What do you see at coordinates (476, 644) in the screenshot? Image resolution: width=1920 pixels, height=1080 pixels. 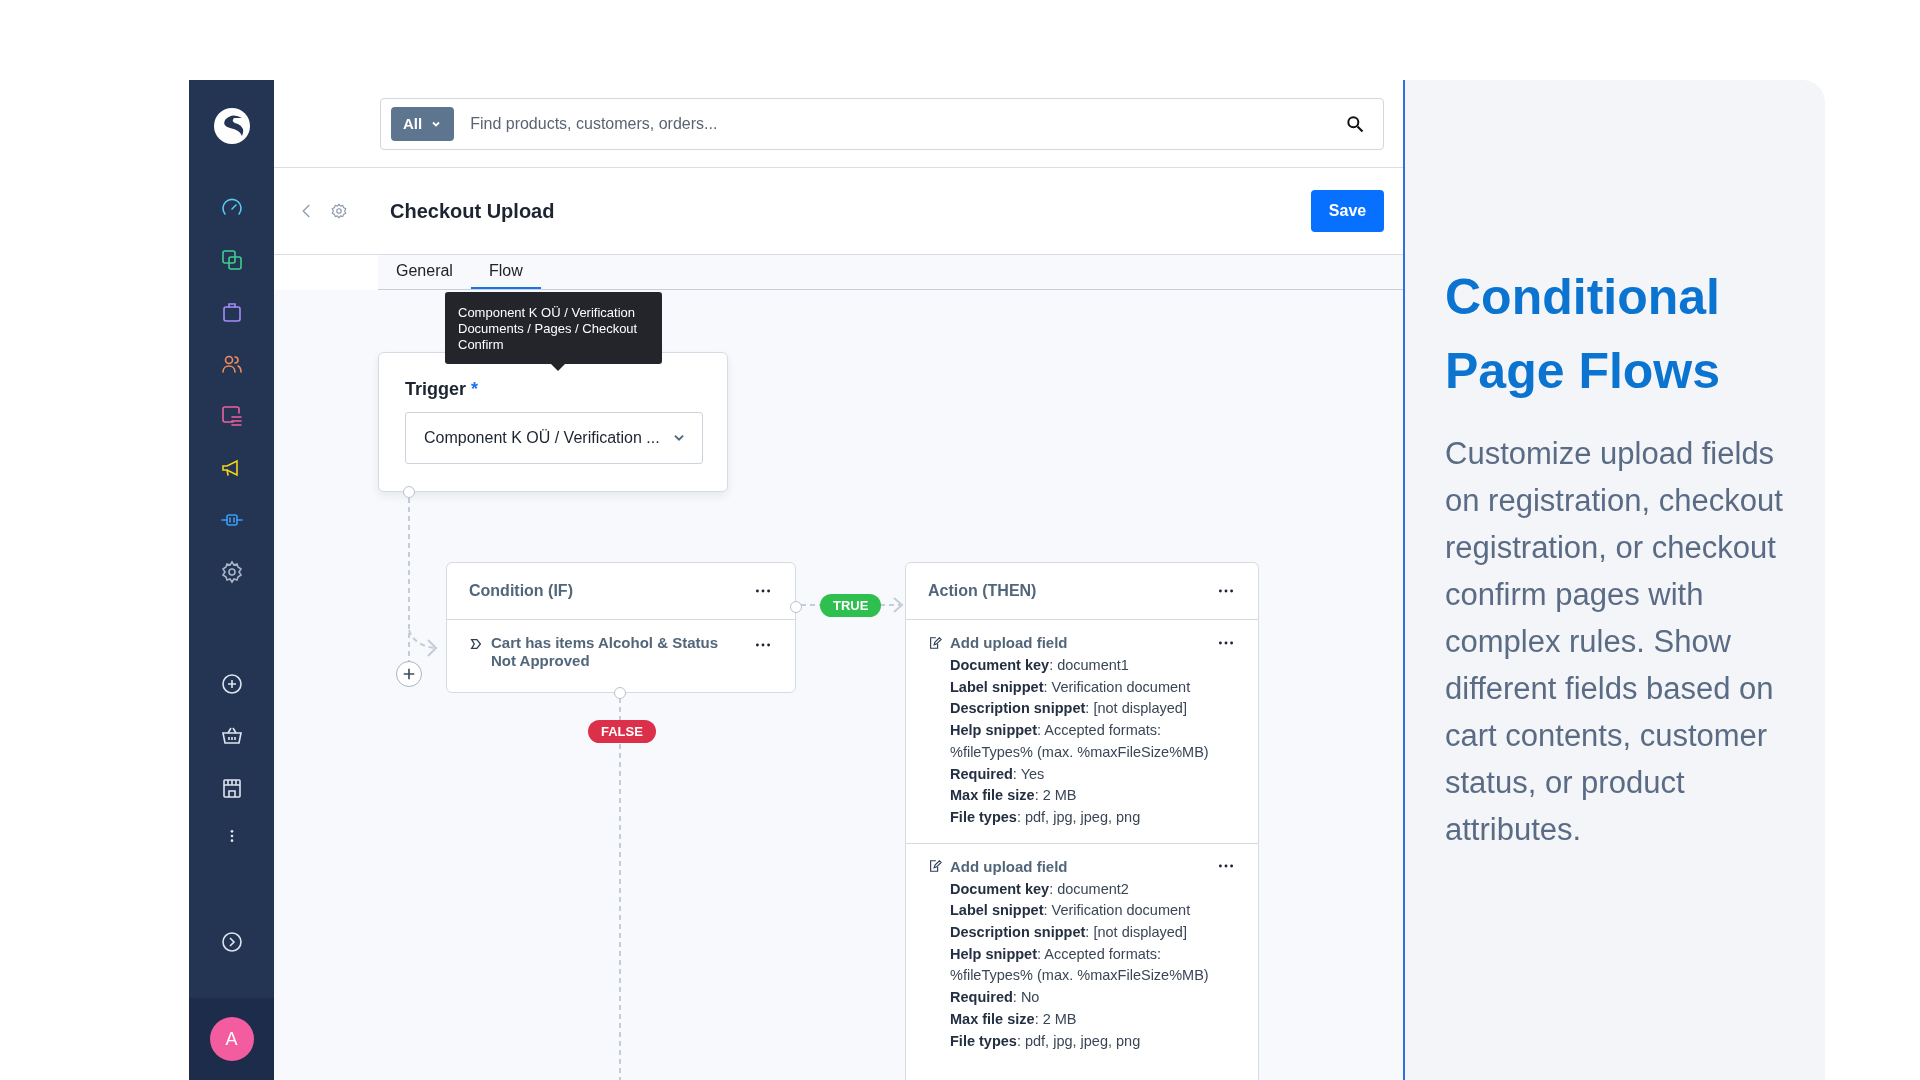 I see `tag-icon` at bounding box center [476, 644].